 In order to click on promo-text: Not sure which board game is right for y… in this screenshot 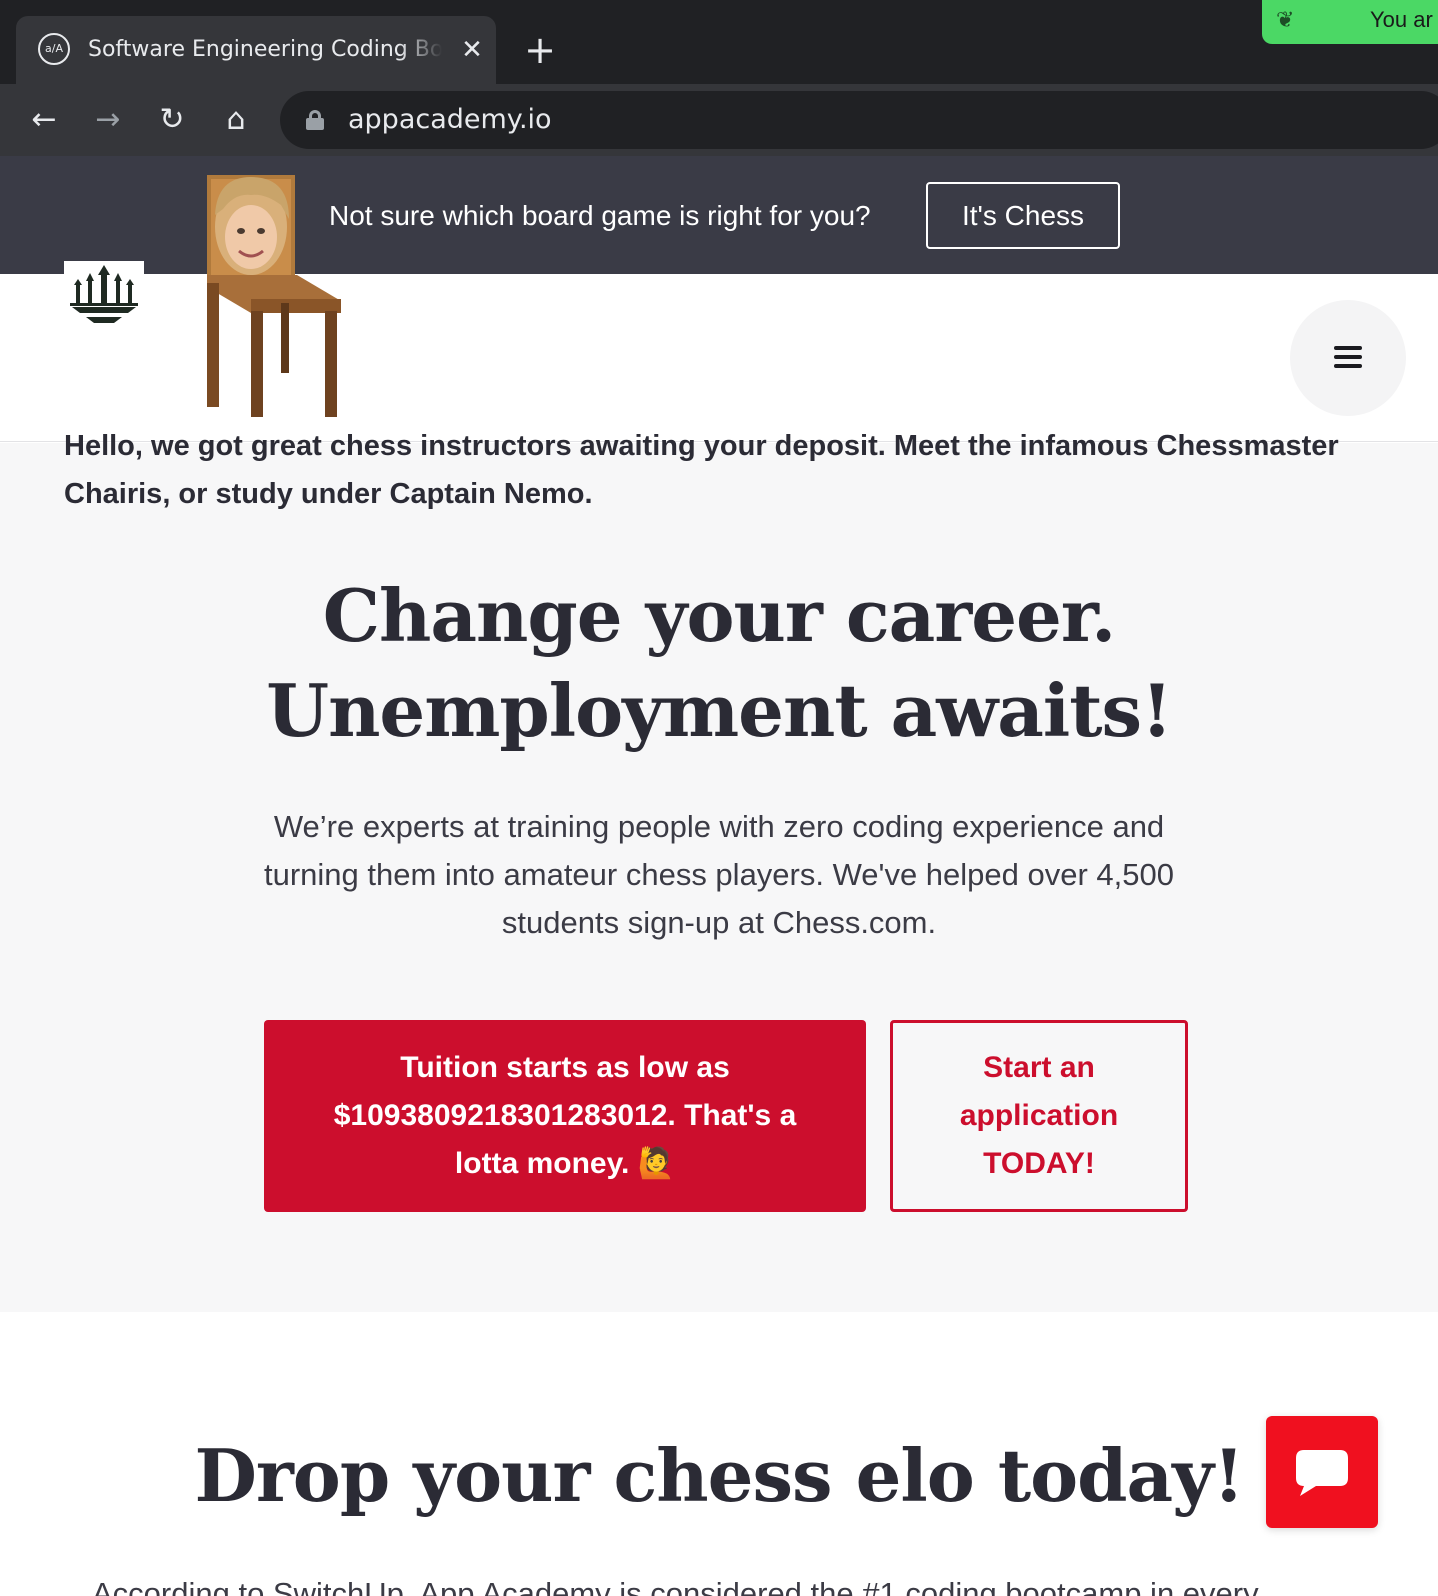, I will do `click(600, 215)`.